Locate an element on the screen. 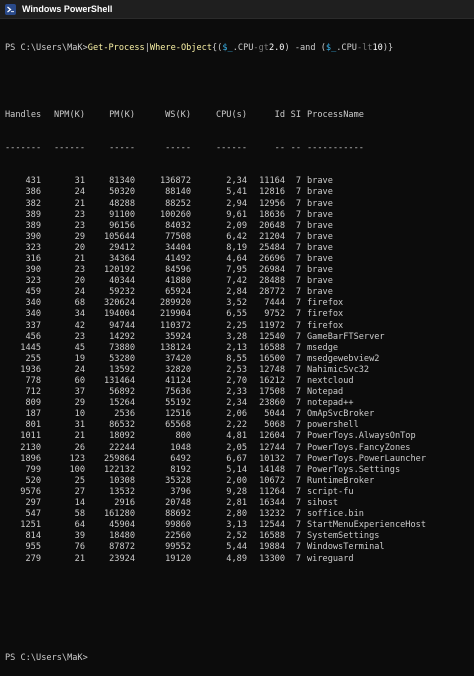 This screenshot has width=474, height=676. table-row: 187 10 2536 12516 2,06 5044 7 OmApSvcBroker is located at coordinates (237, 414).